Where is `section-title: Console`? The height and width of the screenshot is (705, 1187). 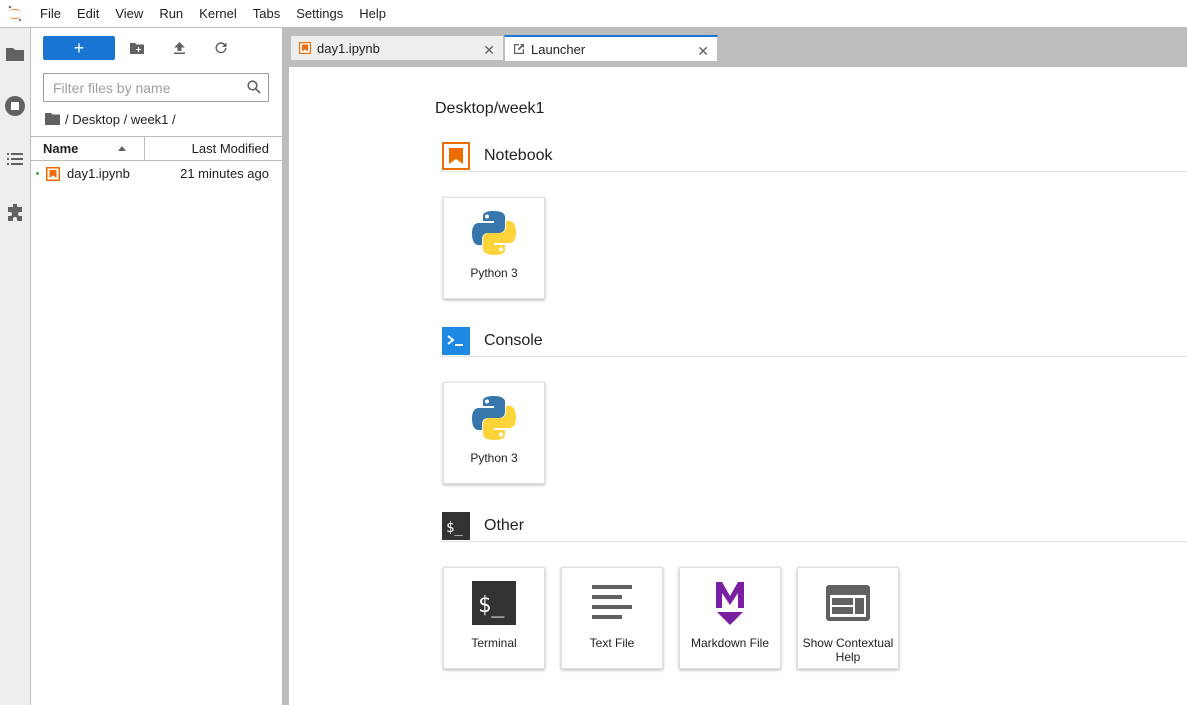
section-title: Console is located at coordinates (513, 340).